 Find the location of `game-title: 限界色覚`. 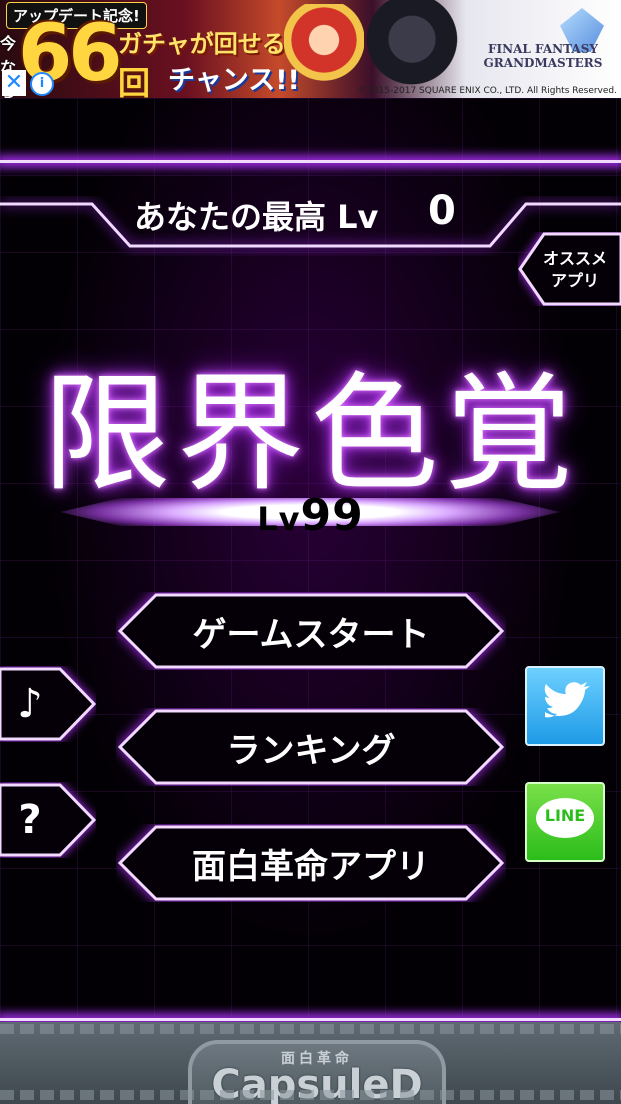

game-title: 限界色覚 is located at coordinates (310, 434).